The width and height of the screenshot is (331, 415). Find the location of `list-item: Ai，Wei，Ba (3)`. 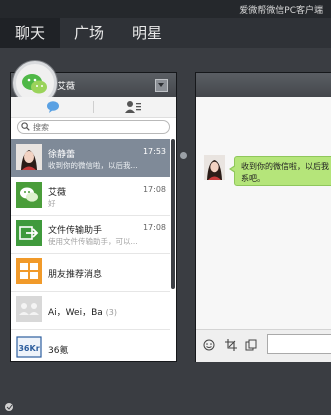

list-item: Ai，Wei，Ba (3) is located at coordinates (90, 310).